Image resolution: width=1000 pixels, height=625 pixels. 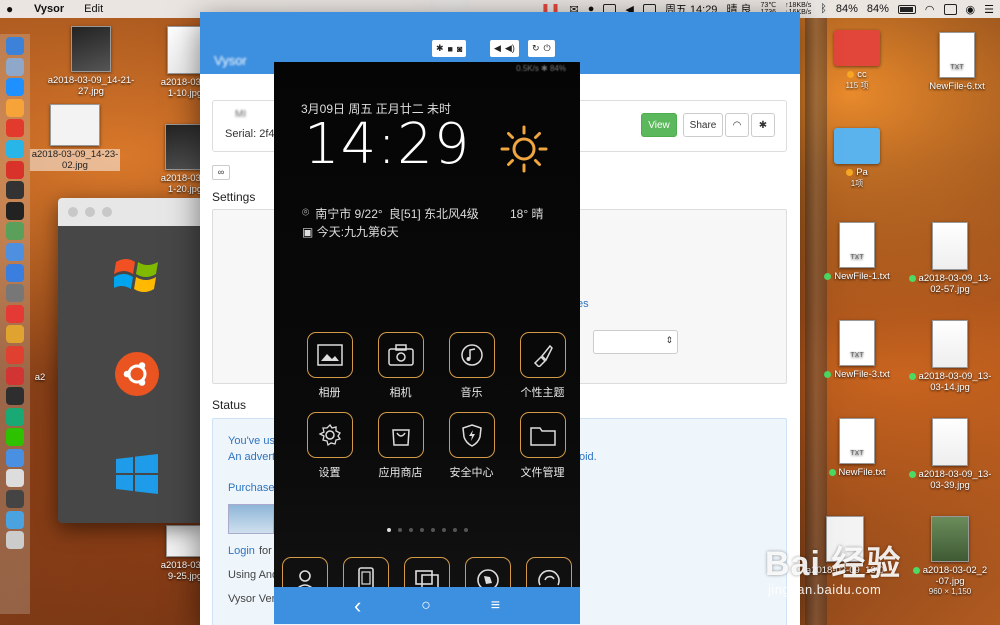 I want to click on nav-home-button: ○, so click(x=426, y=606).